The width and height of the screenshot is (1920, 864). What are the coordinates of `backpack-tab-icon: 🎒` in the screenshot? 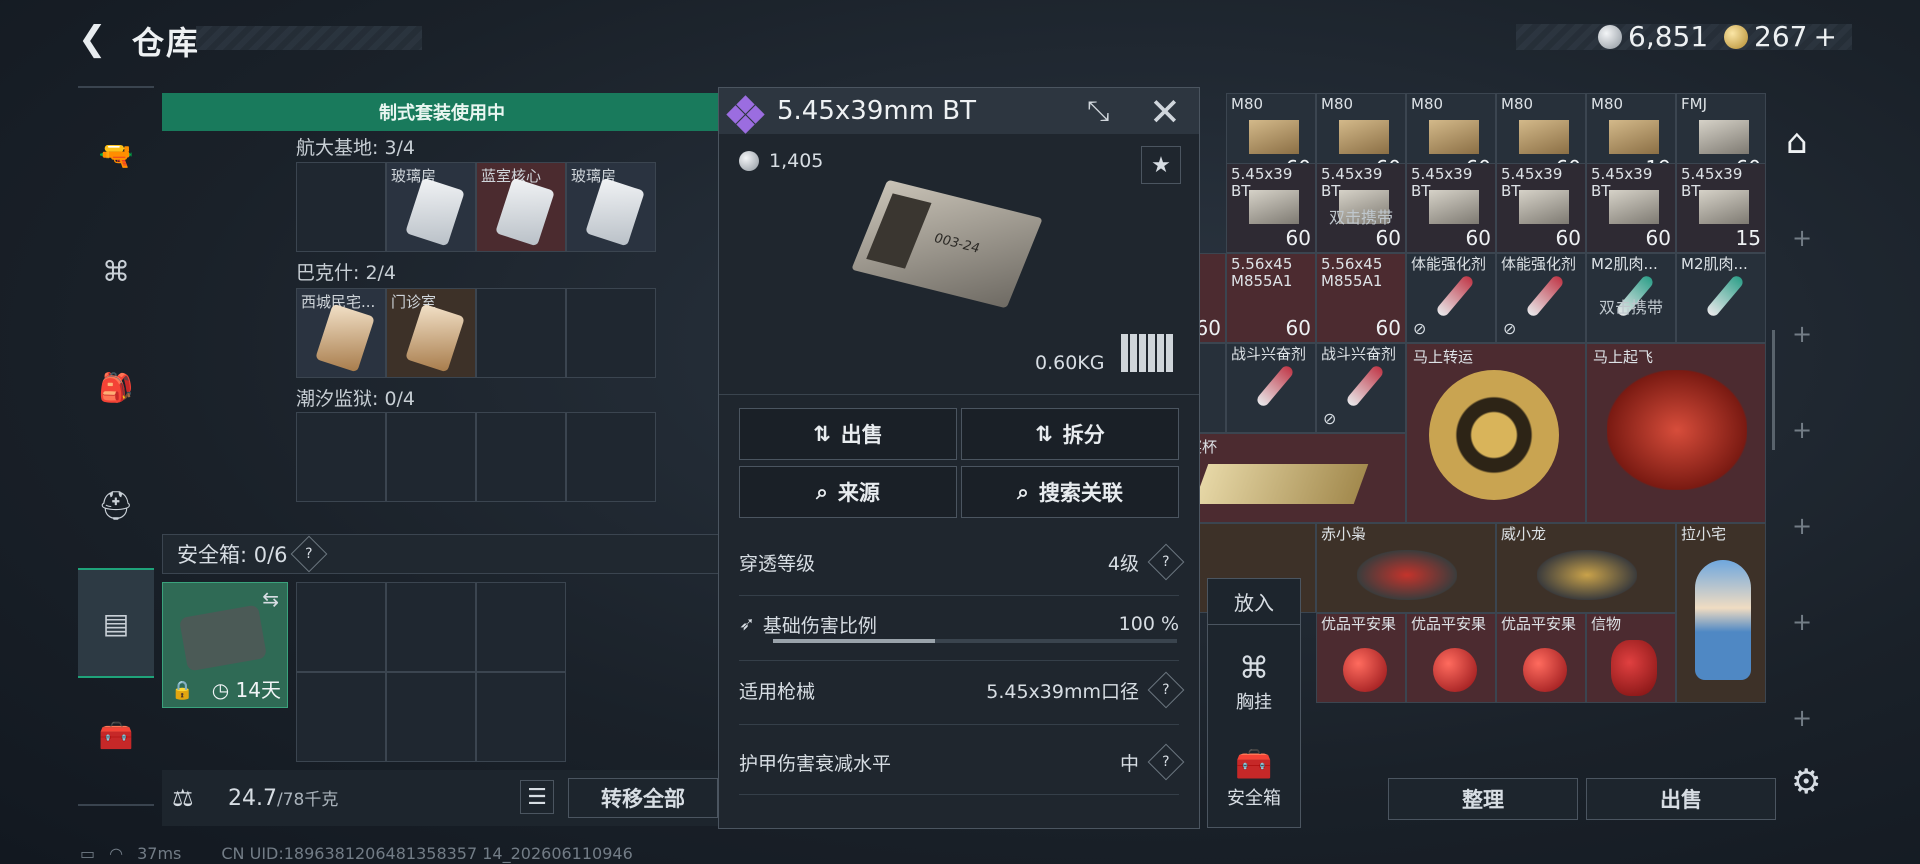 It's located at (116, 387).